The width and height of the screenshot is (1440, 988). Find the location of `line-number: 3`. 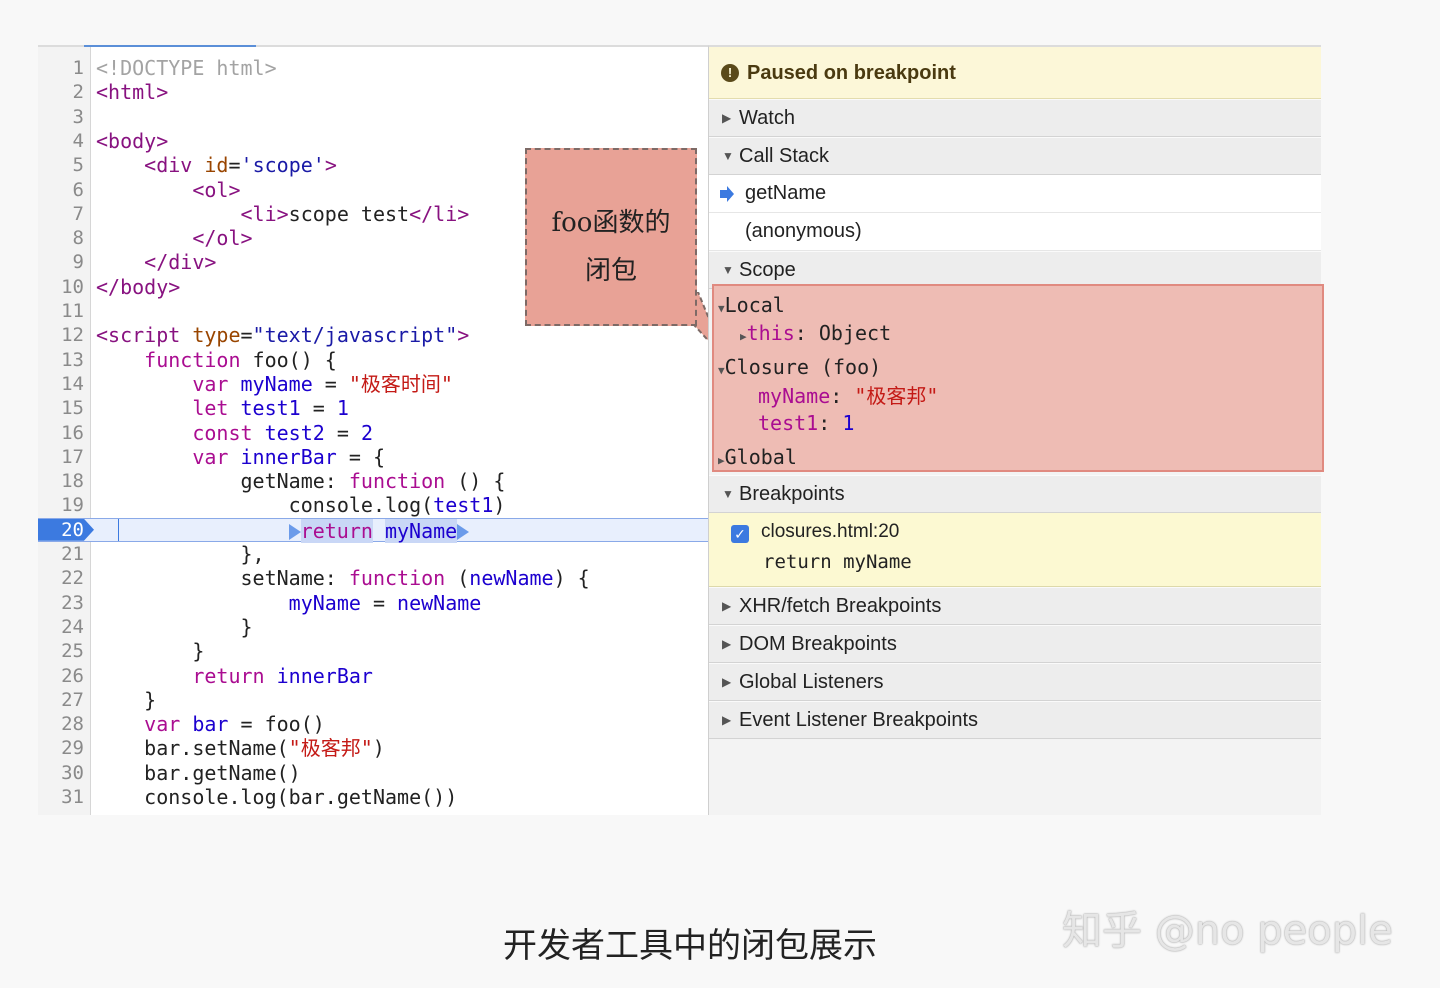

line-number: 3 is located at coordinates (61, 117).